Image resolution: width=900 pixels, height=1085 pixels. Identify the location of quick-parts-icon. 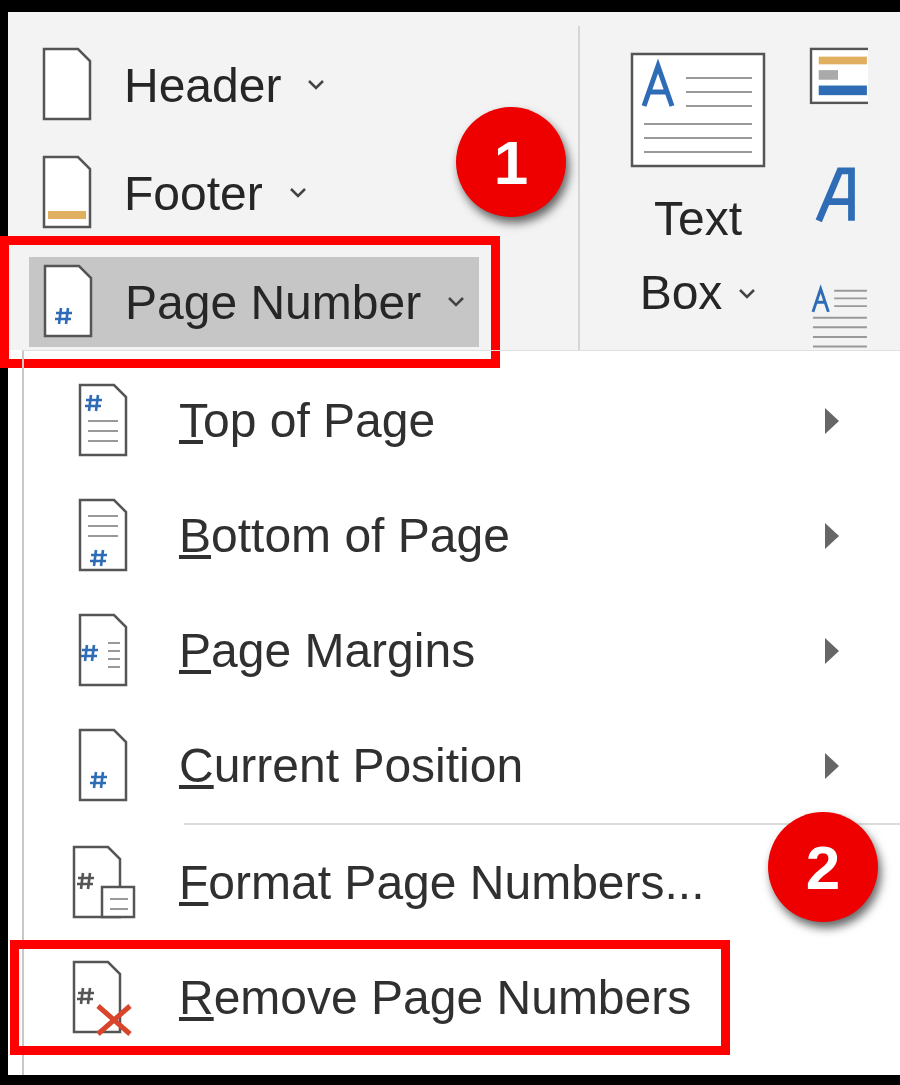
(838, 76).